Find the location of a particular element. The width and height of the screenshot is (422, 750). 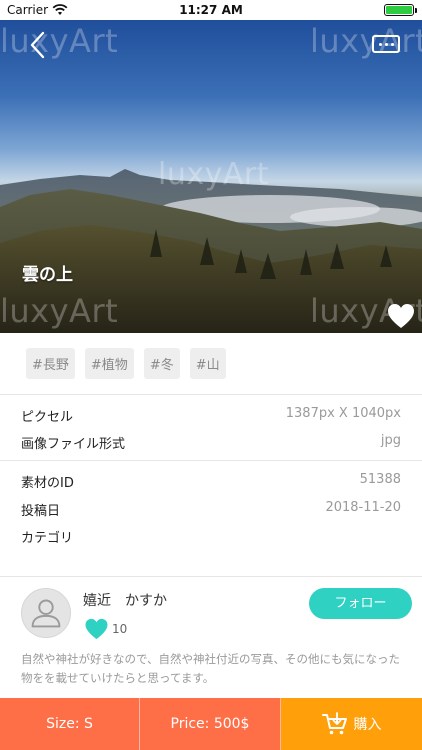

format-label: 画像ファイル形式 is located at coordinates (73, 444).